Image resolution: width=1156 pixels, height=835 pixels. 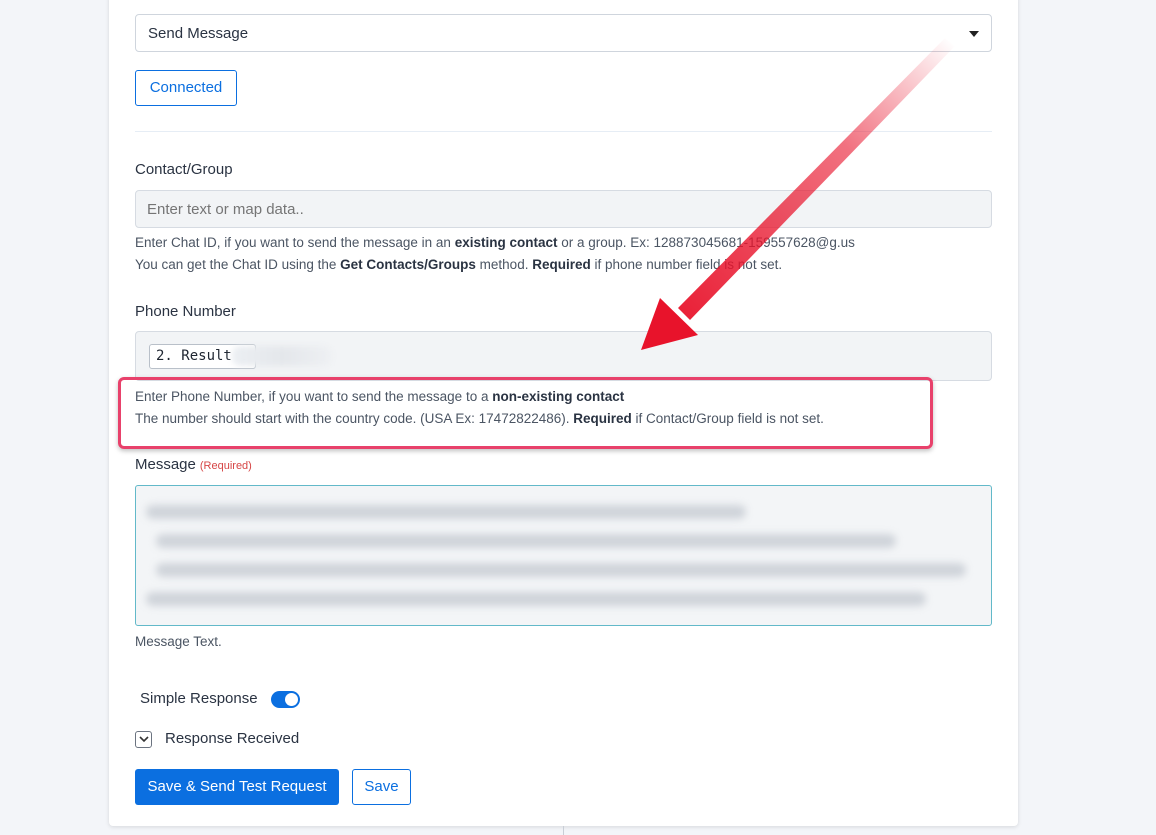 I want to click on caret-down-icon, so click(x=974, y=34).